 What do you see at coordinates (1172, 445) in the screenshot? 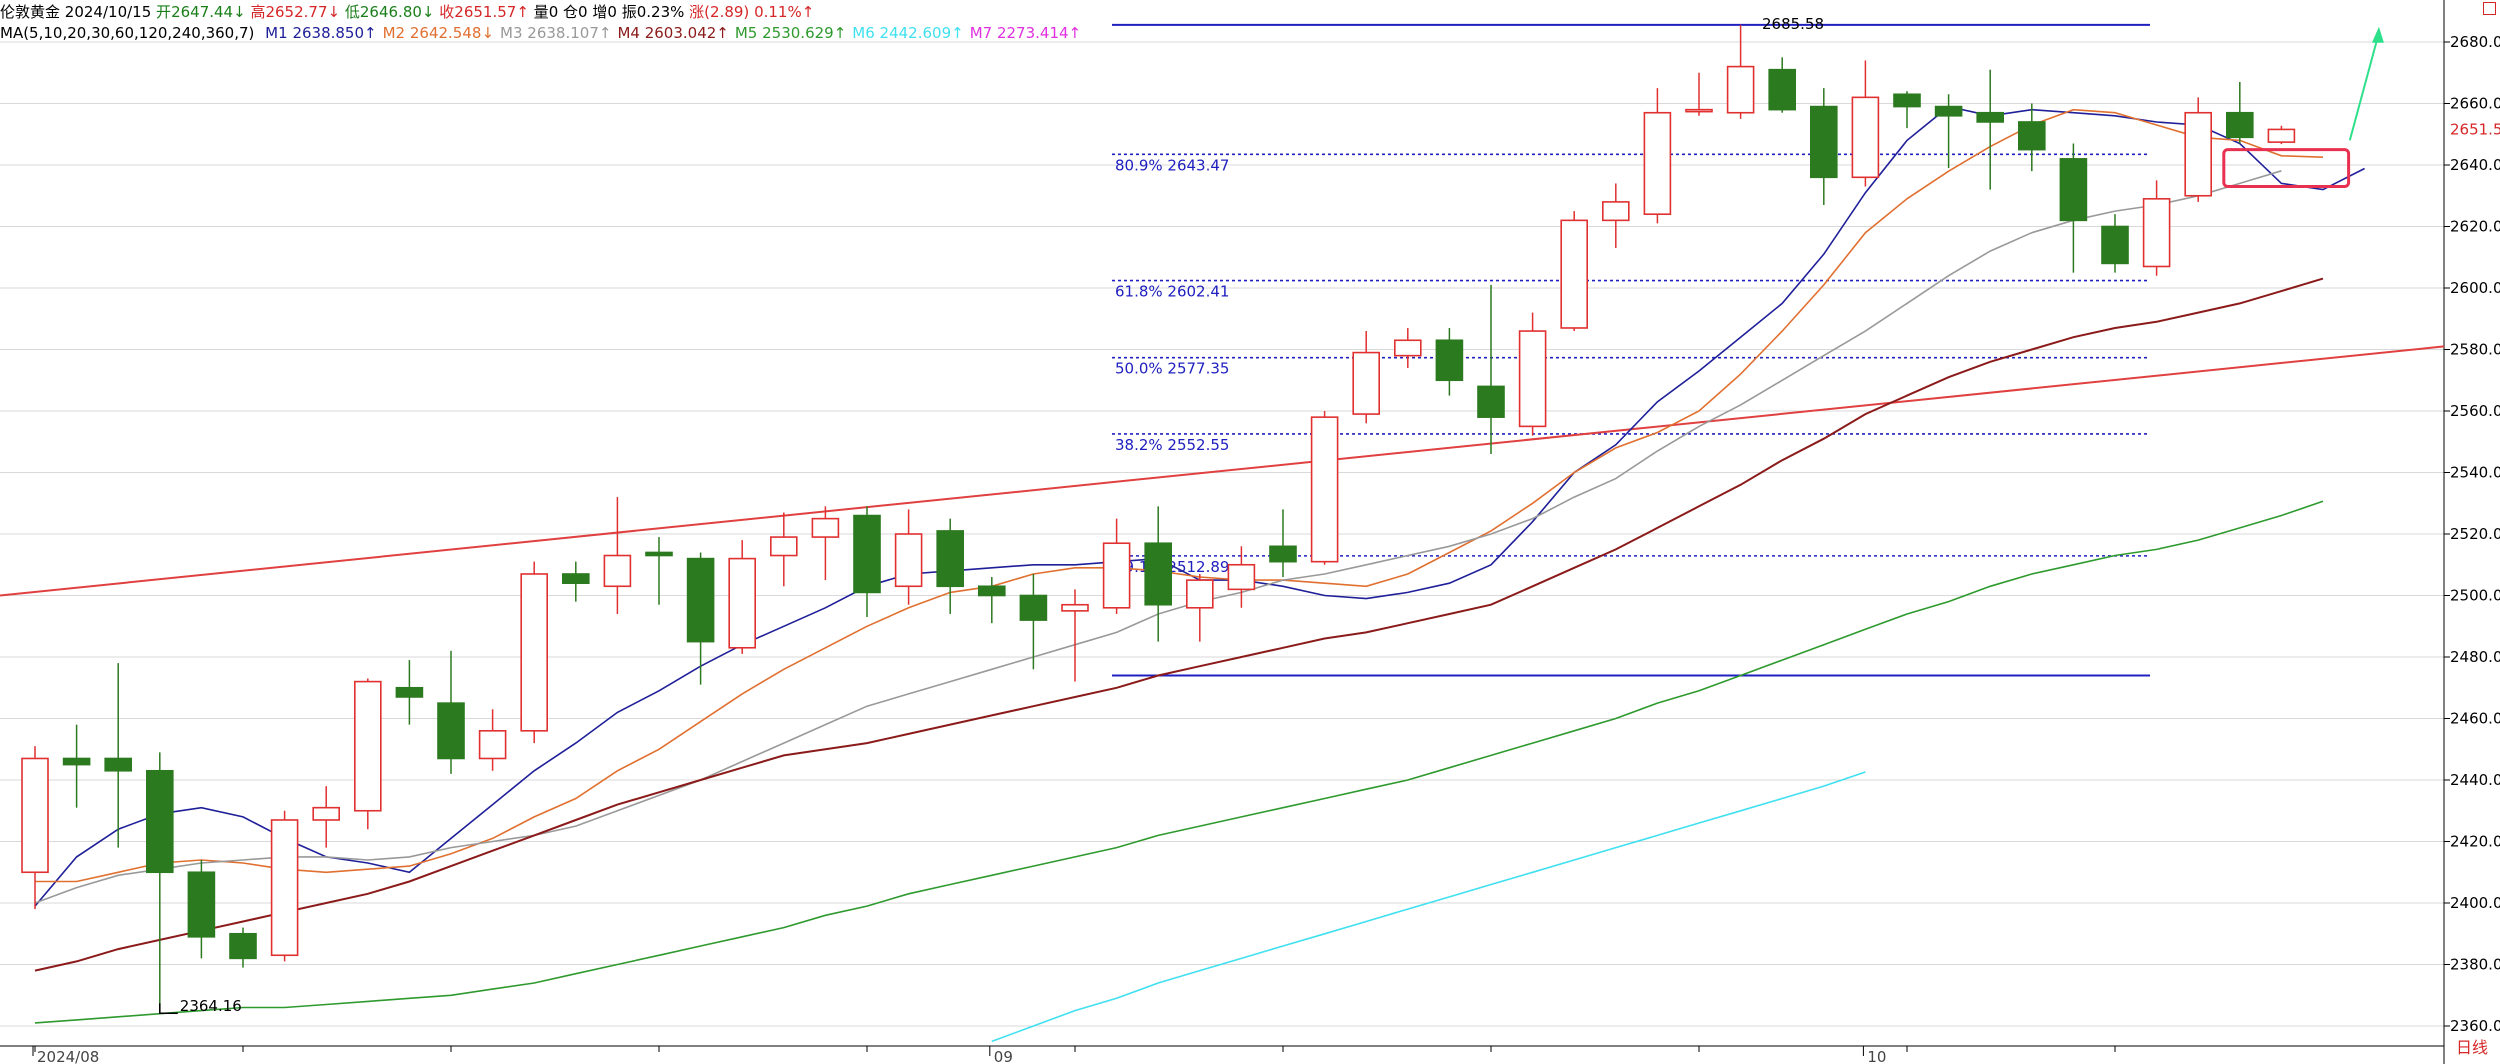
I see `fib-level-label: 38.2% 2552.55` at bounding box center [1172, 445].